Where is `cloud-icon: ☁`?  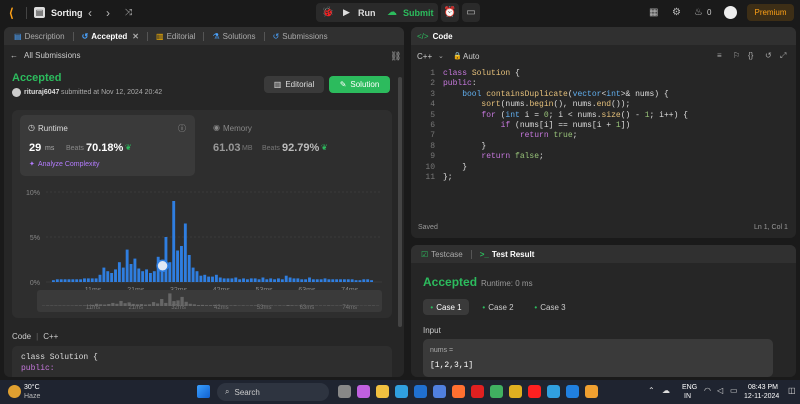
cloud-icon: ☁ is located at coordinates (666, 390).